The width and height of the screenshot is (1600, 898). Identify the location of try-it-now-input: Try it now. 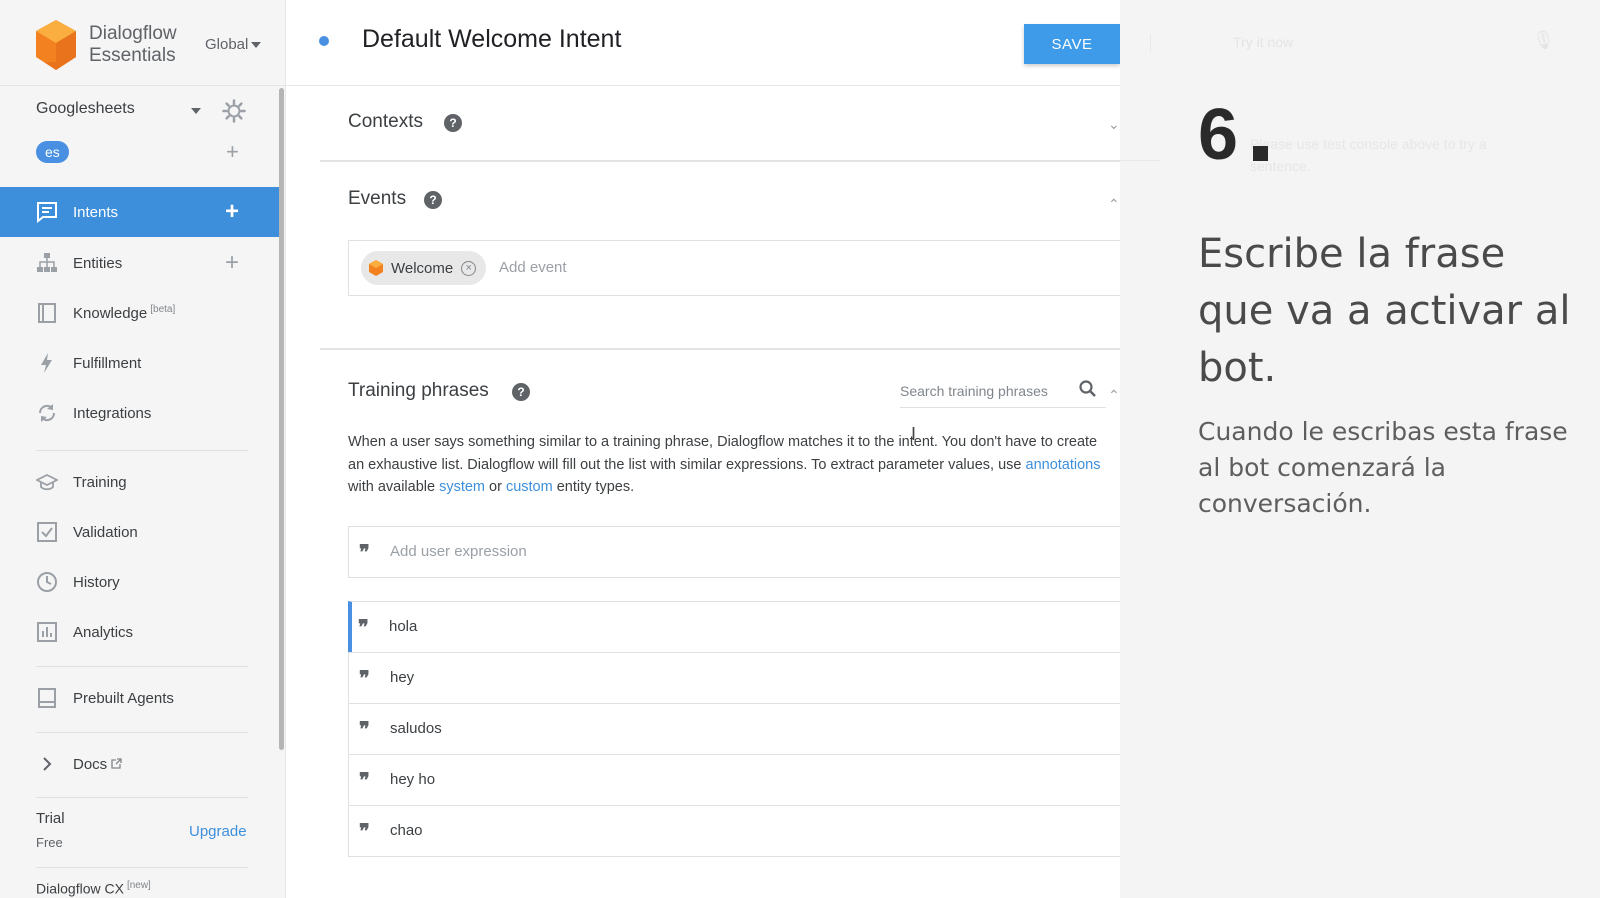
(1263, 42).